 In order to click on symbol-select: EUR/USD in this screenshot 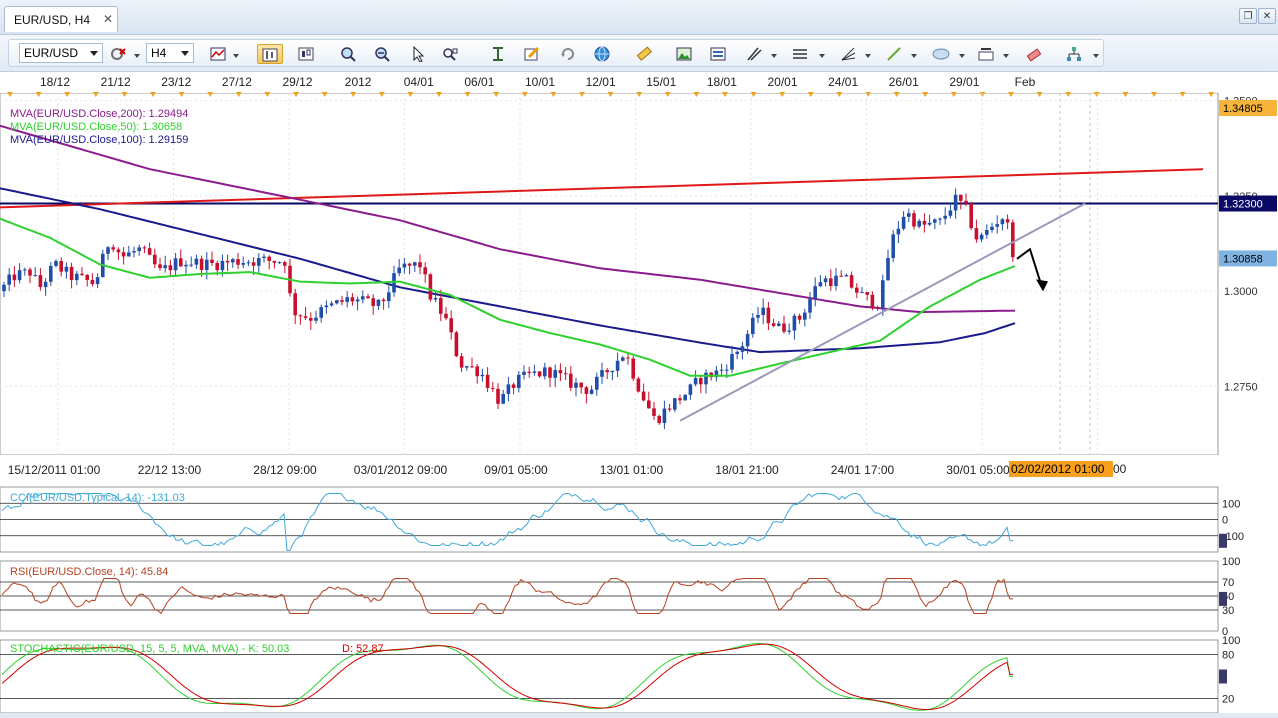, I will do `click(61, 53)`.